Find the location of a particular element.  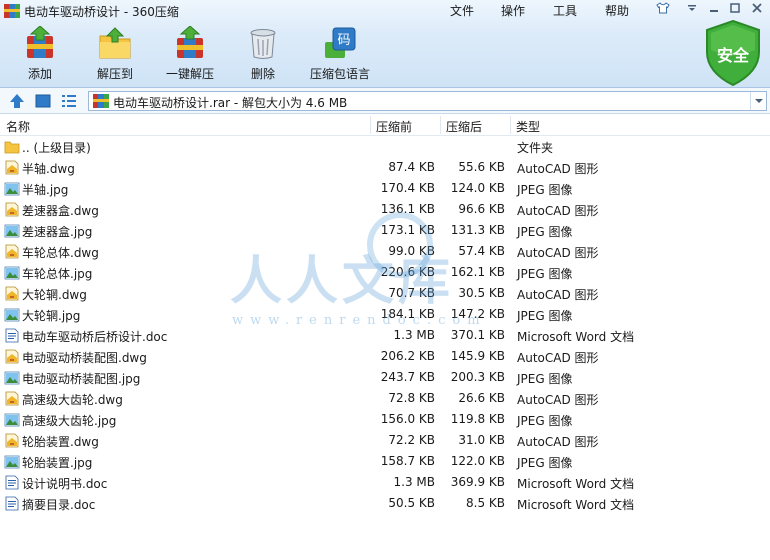

file-row: 轮胎装置.jpg 158.7 KB 122.0 KB JPEG 图像 is located at coordinates (385, 461).